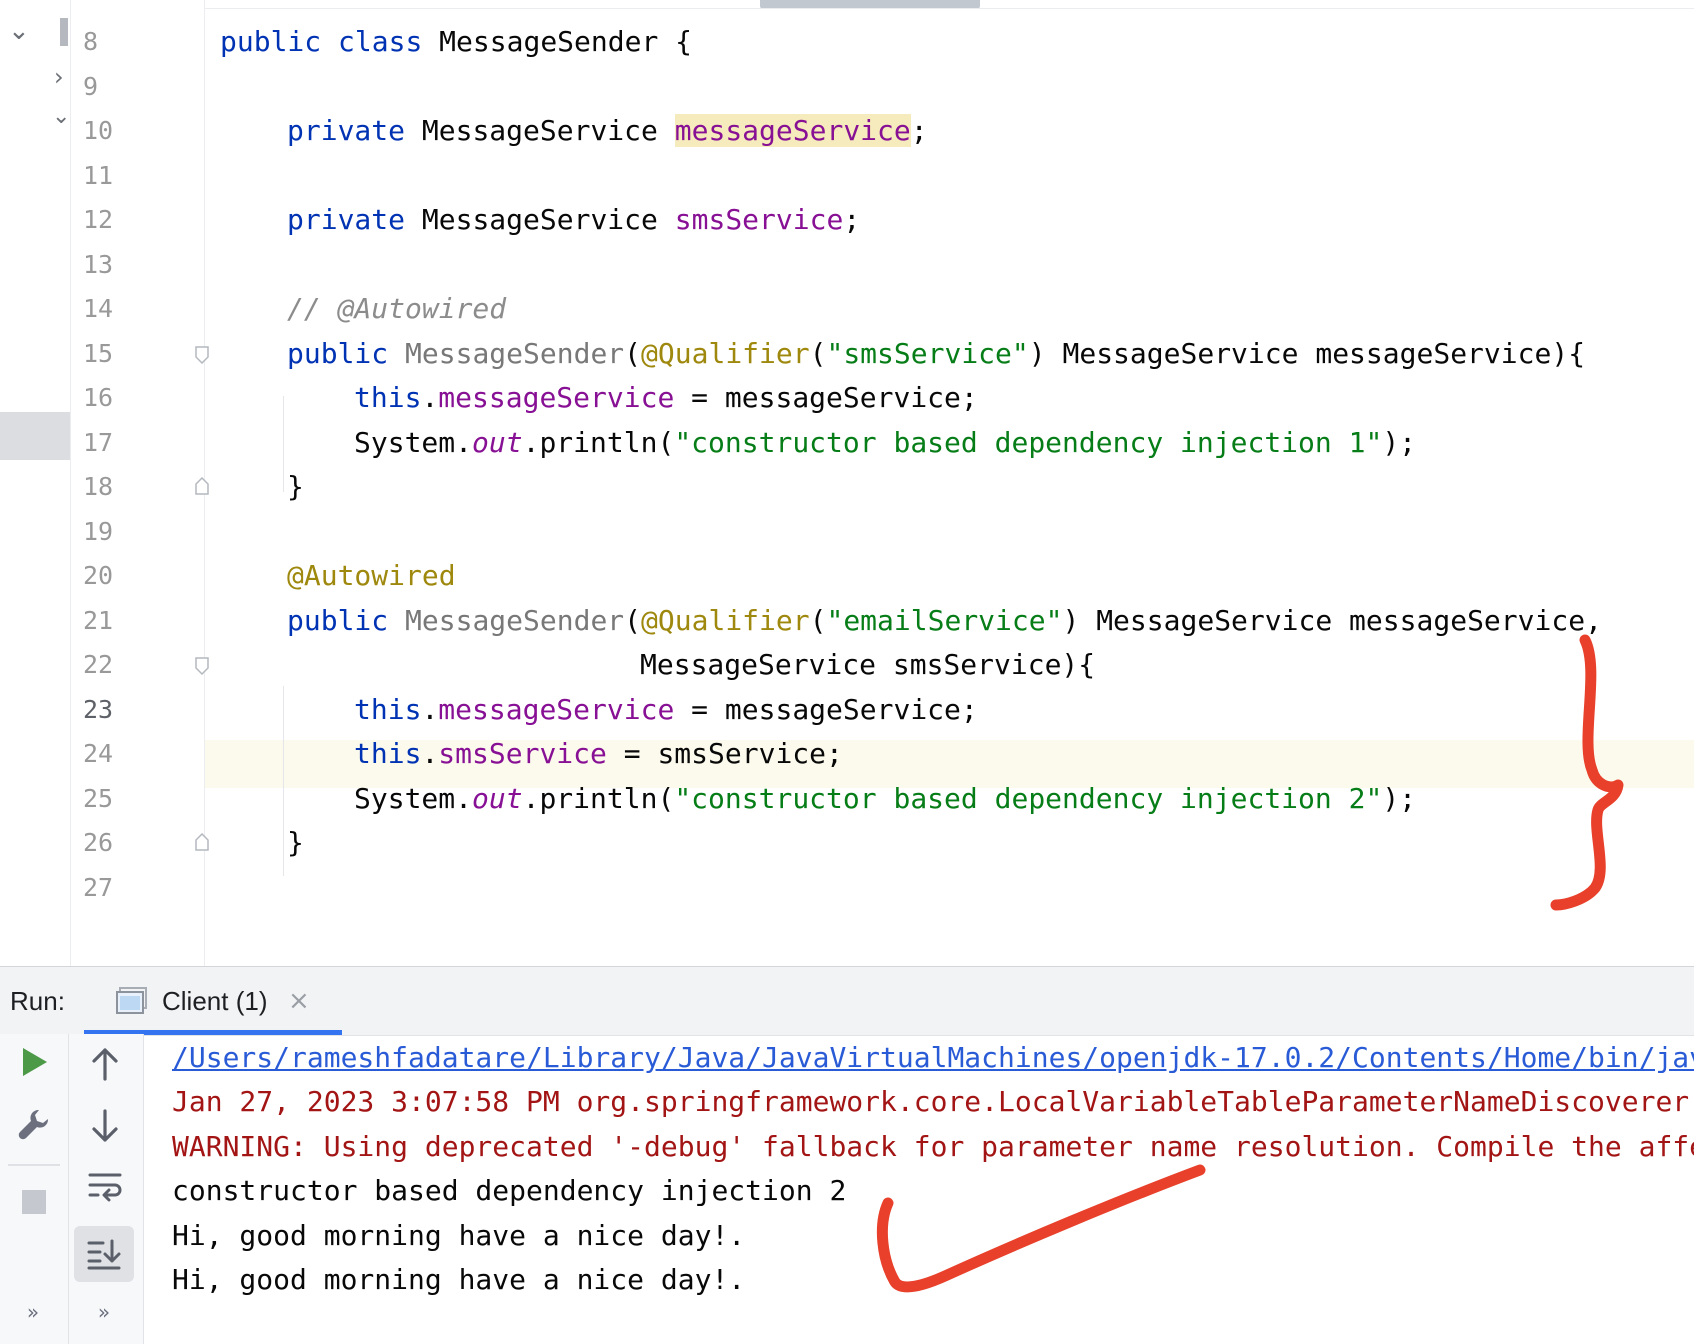 The image size is (1694, 1344). What do you see at coordinates (98, 620) in the screenshot?
I see `line-number: 21` at bounding box center [98, 620].